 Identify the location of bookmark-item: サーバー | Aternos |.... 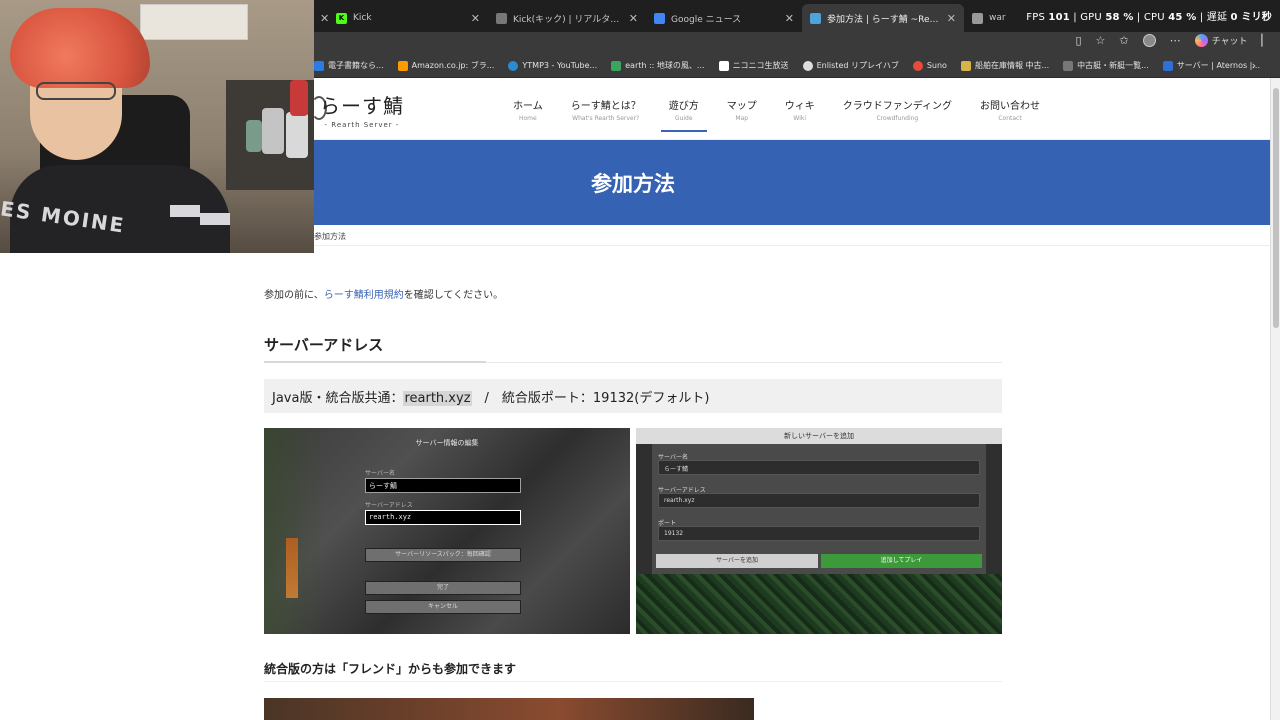
(1211, 65).